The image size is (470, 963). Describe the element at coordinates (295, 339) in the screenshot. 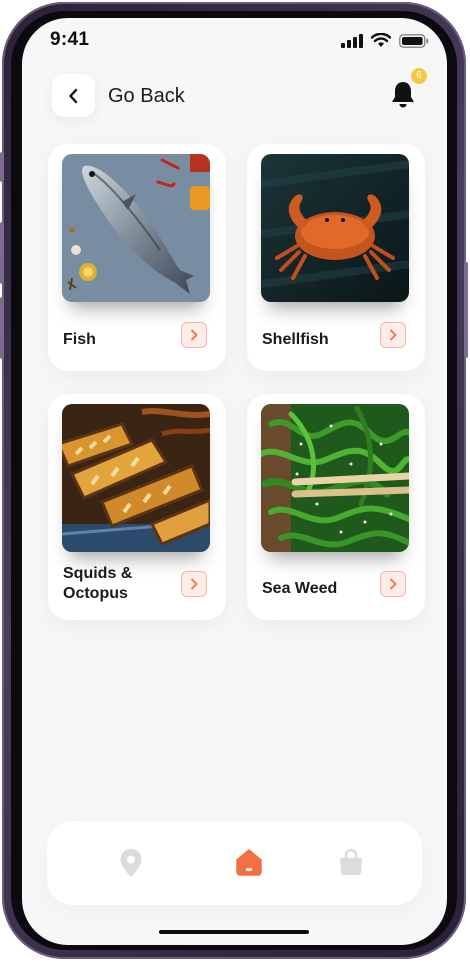

I see `category-label: Shellfish` at that location.